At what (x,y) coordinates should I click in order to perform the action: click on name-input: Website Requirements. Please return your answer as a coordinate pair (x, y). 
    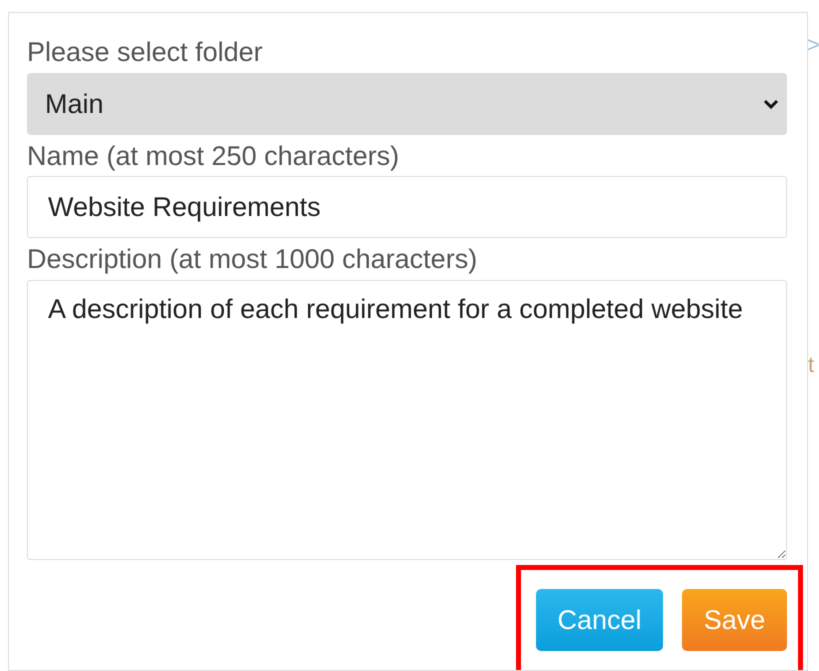
    Looking at the image, I should click on (407, 207).